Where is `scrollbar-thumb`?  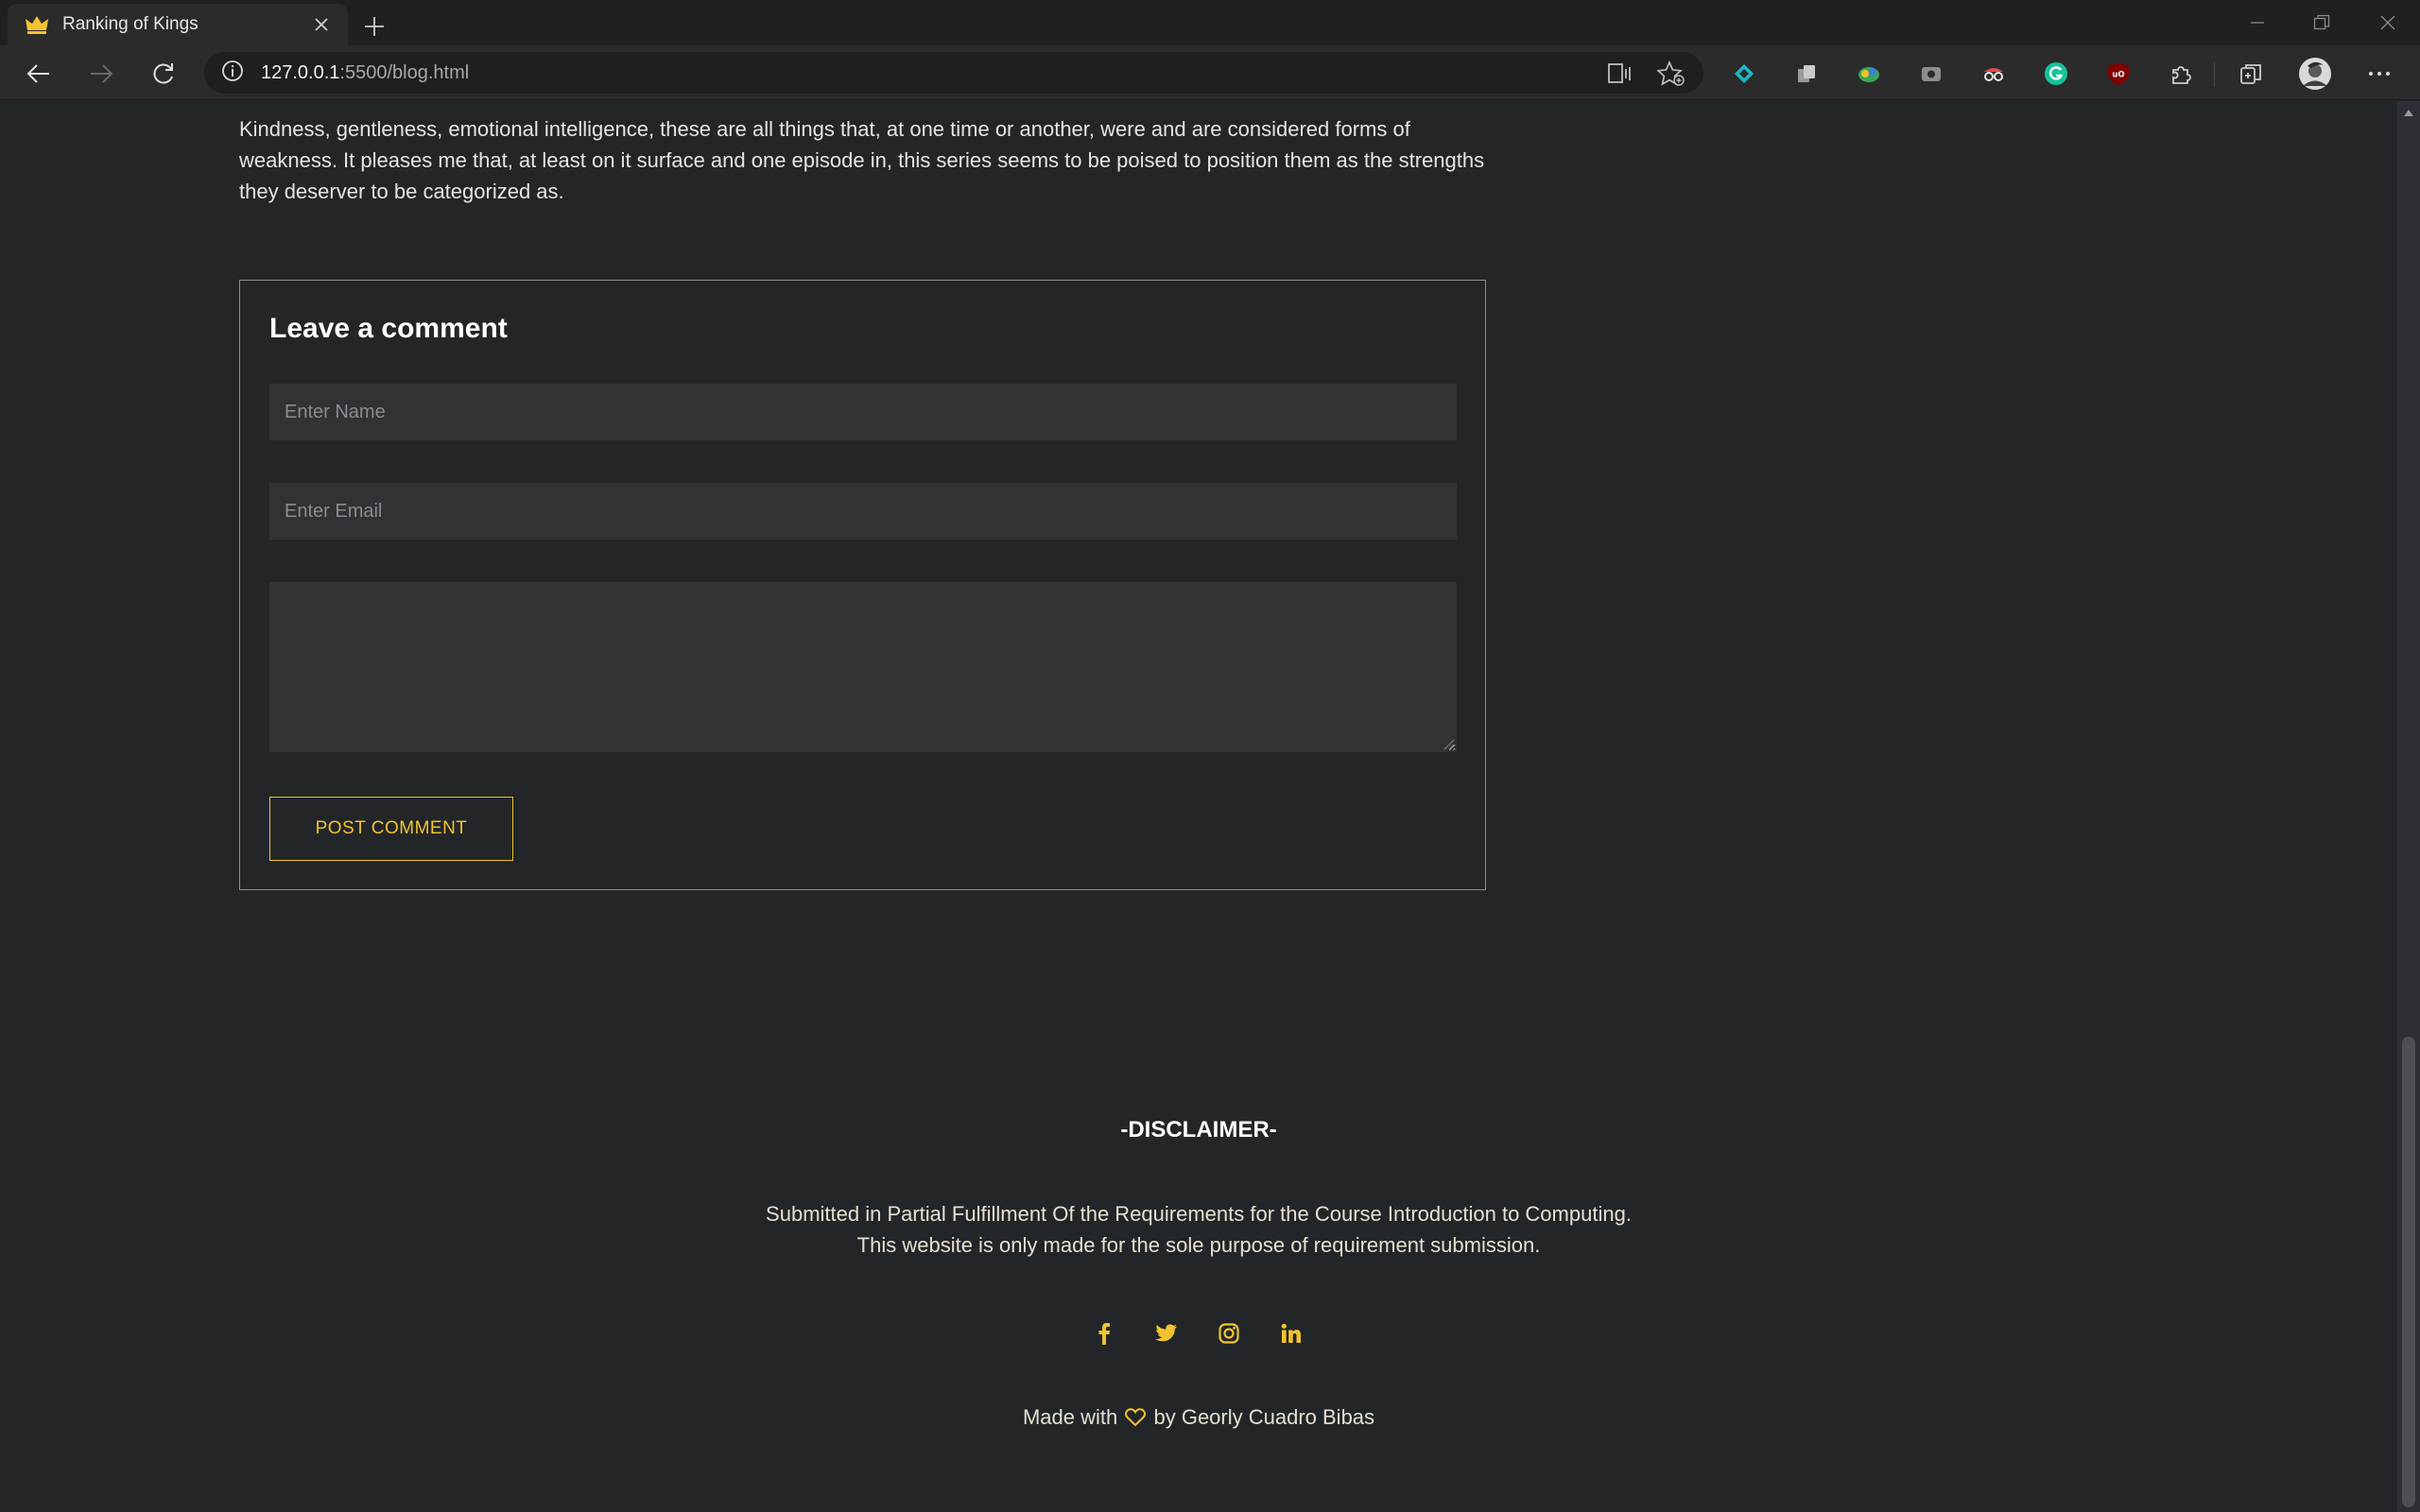
scrollbar-thumb is located at coordinates (2408, 1272).